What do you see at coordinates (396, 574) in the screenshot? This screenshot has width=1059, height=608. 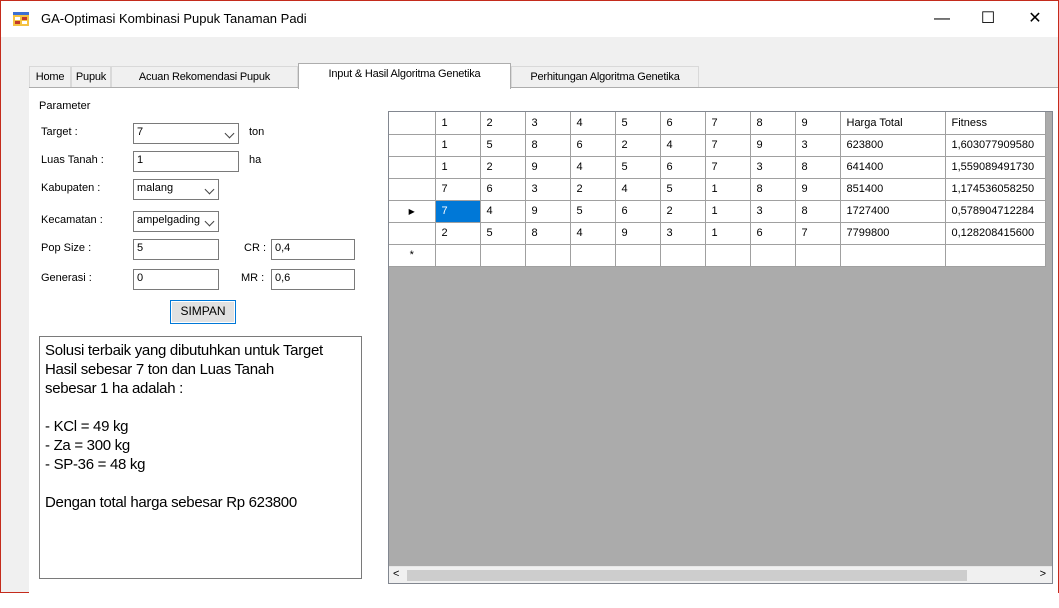 I see `scroll-left-icon: <` at bounding box center [396, 574].